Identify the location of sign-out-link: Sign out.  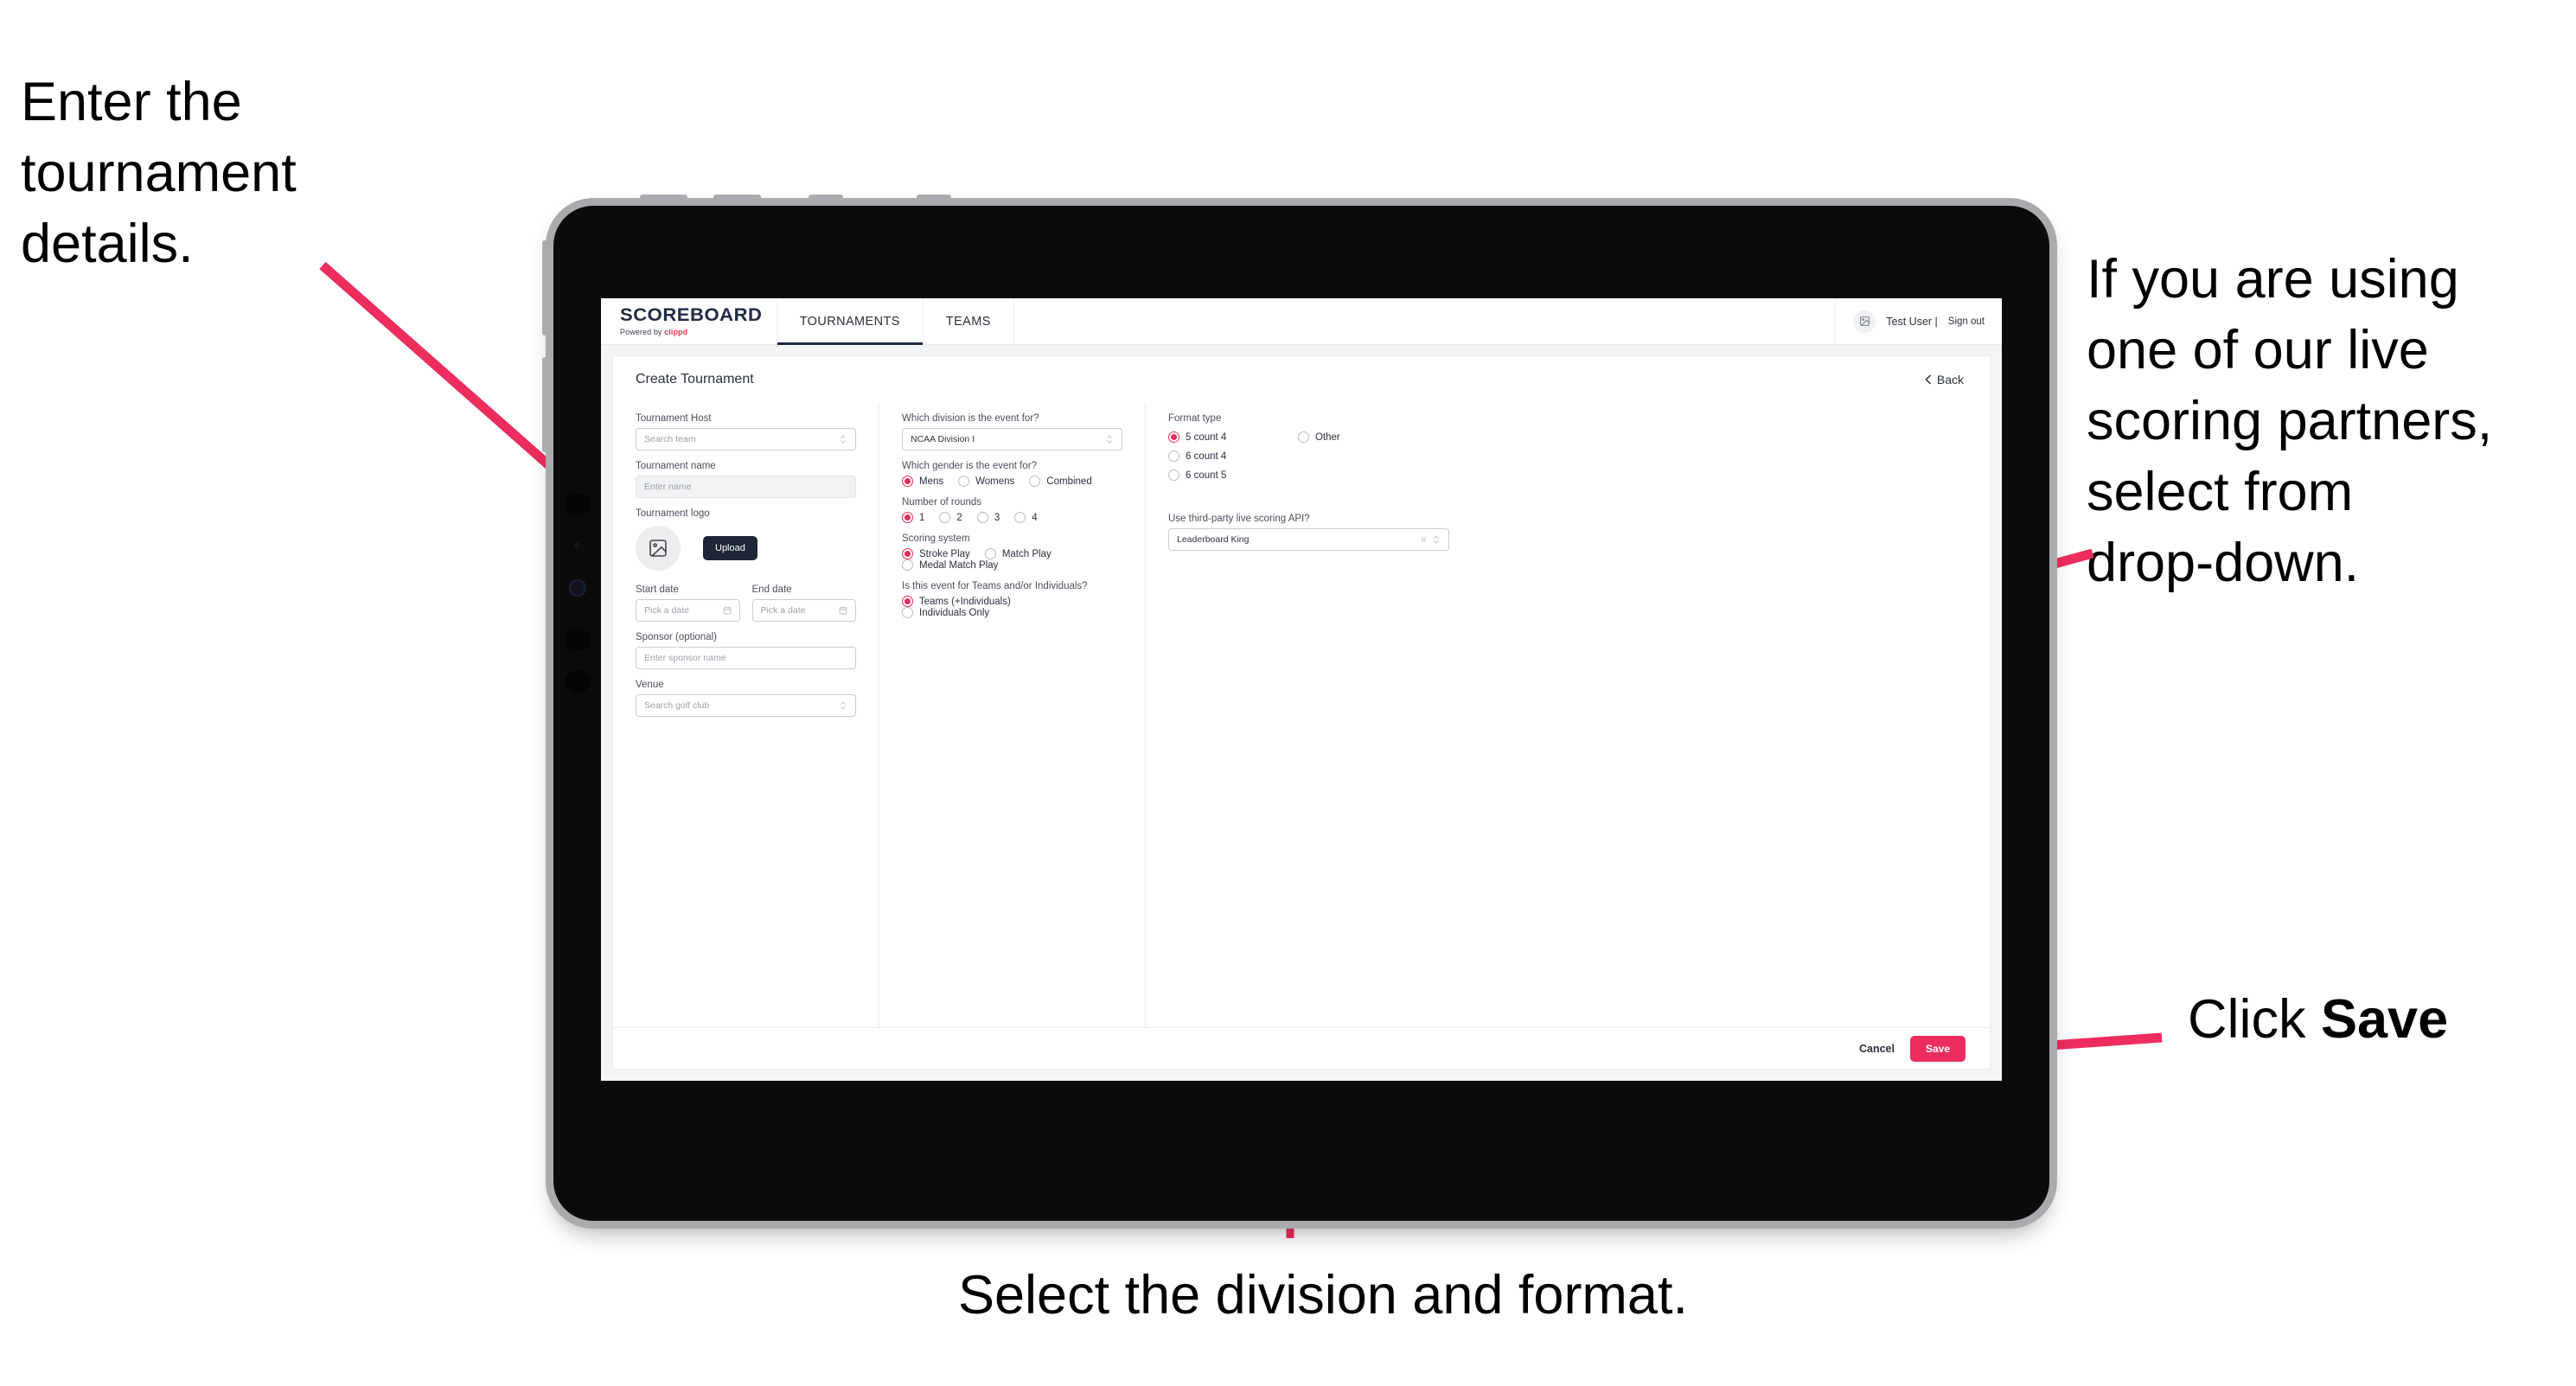
(1967, 321).